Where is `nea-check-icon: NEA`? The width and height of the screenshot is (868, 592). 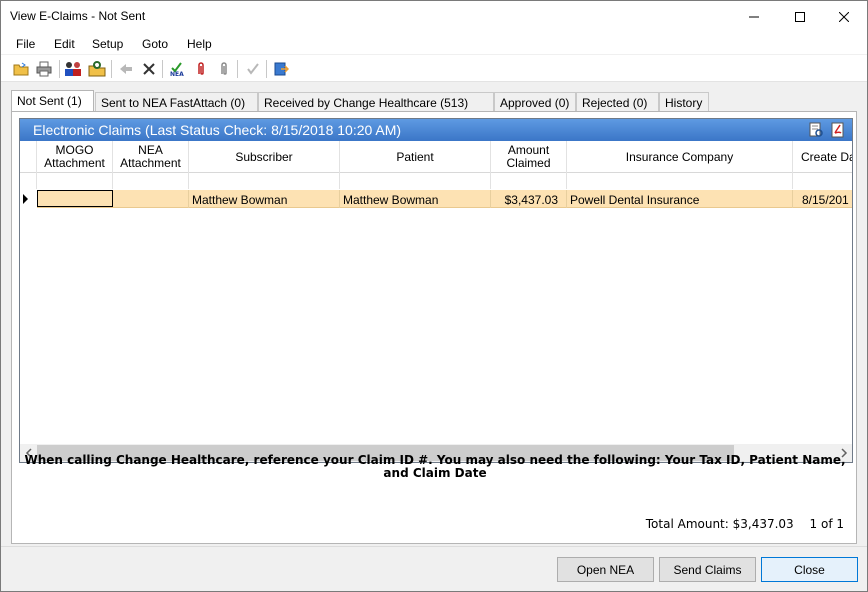
nea-check-icon: NEA is located at coordinates (177, 69).